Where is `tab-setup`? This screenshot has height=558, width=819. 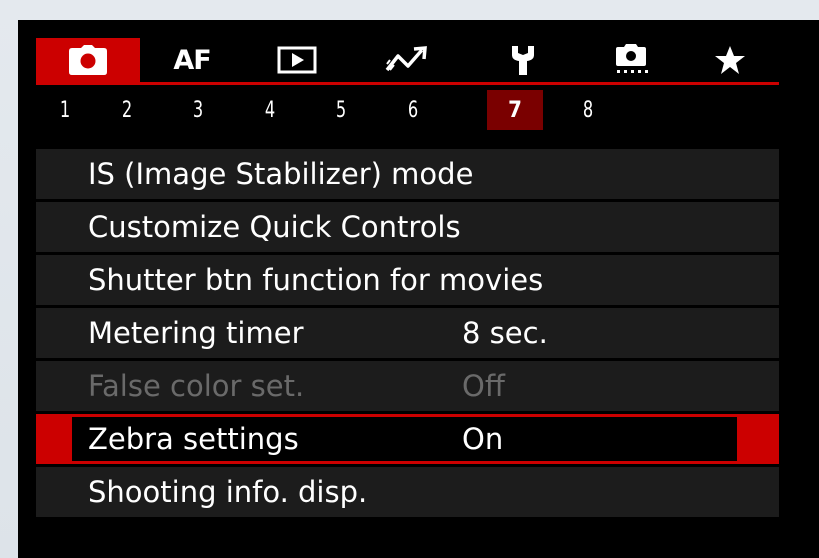 tab-setup is located at coordinates (523, 60).